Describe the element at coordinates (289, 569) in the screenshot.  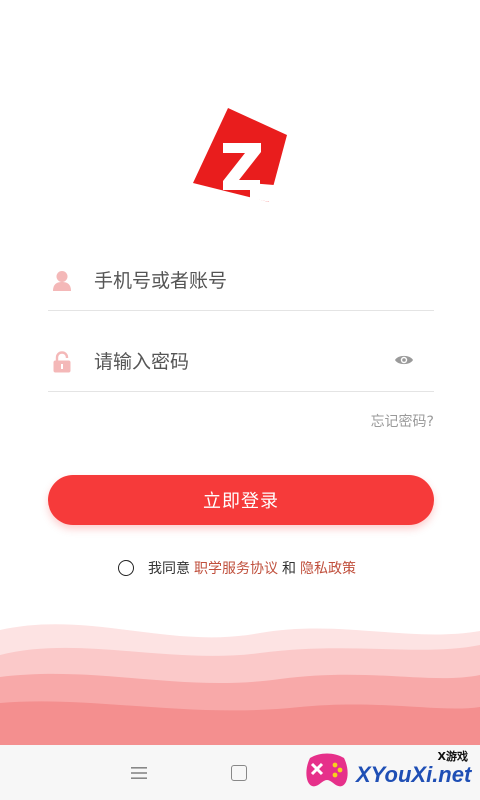
I see `agreement-joiner: 和` at that location.